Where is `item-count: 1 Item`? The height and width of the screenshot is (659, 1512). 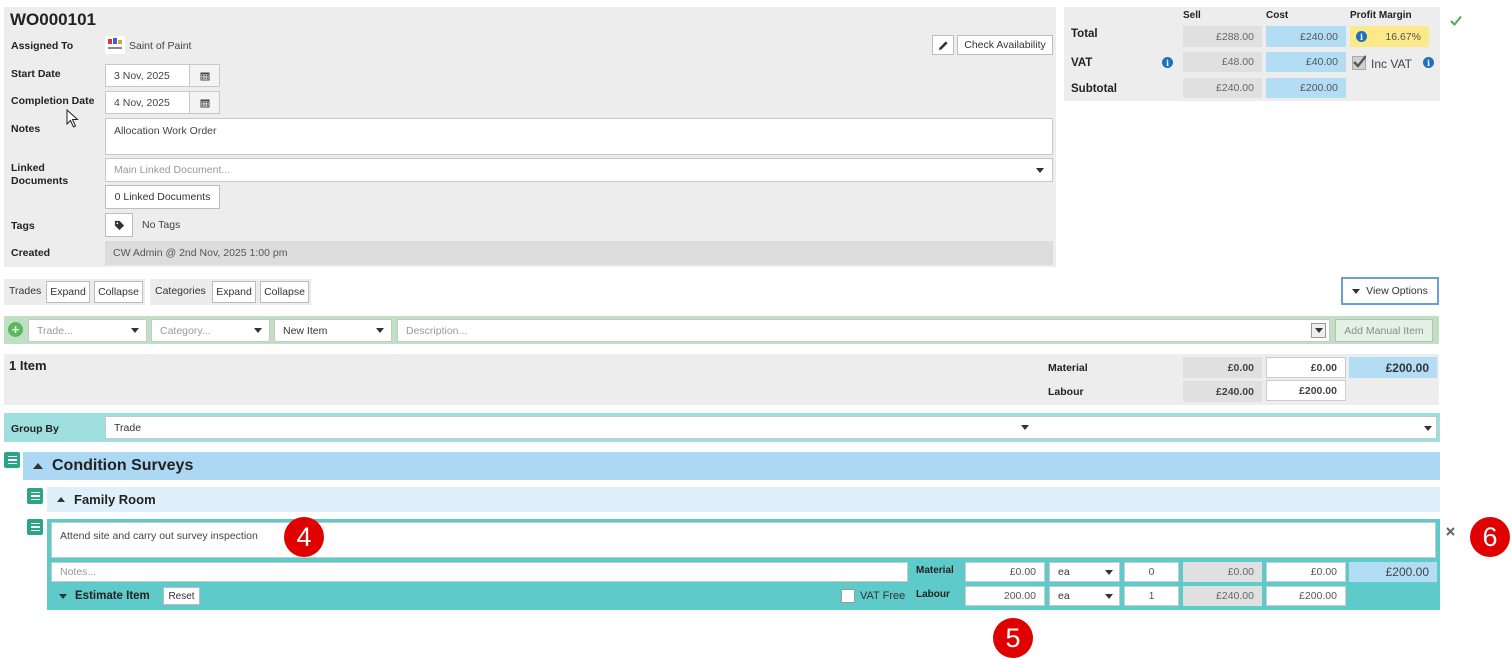 item-count: 1 Item is located at coordinates (28, 365).